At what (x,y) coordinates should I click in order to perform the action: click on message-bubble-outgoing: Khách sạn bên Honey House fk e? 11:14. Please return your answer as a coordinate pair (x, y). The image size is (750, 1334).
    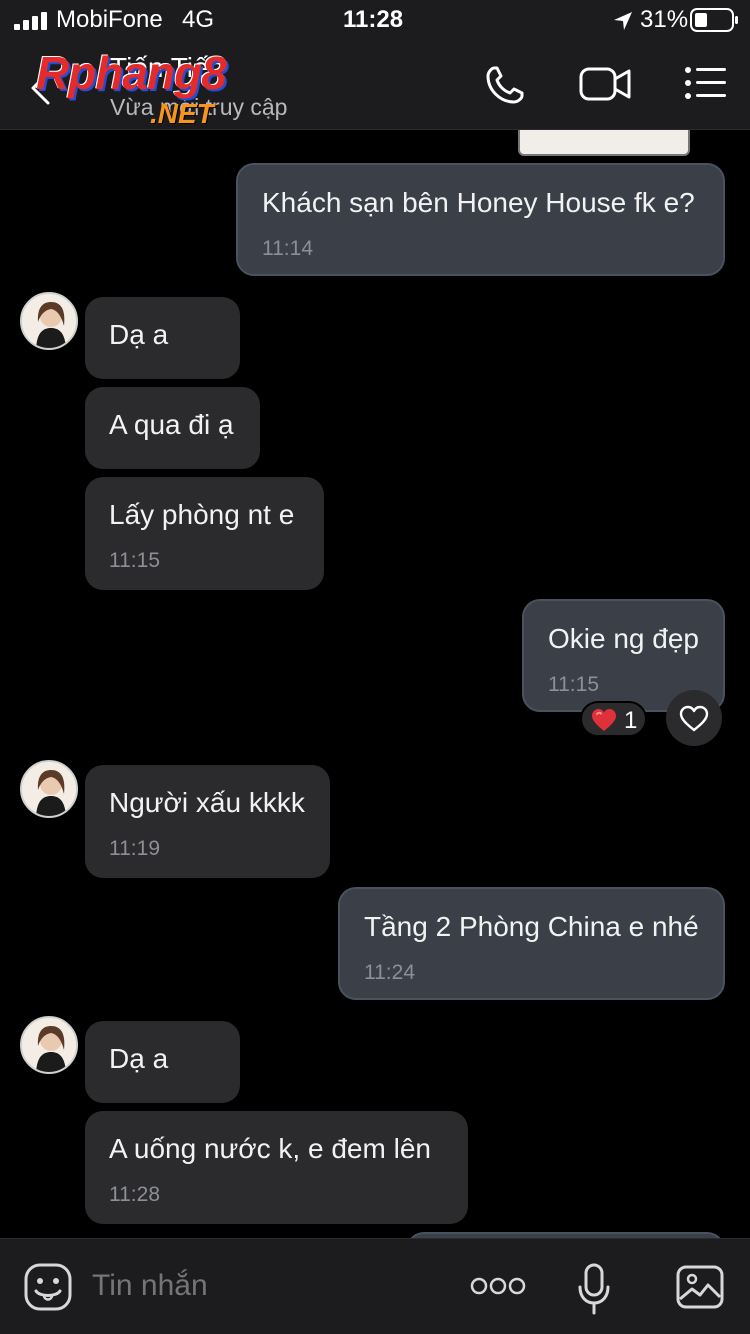
    Looking at the image, I should click on (480, 219).